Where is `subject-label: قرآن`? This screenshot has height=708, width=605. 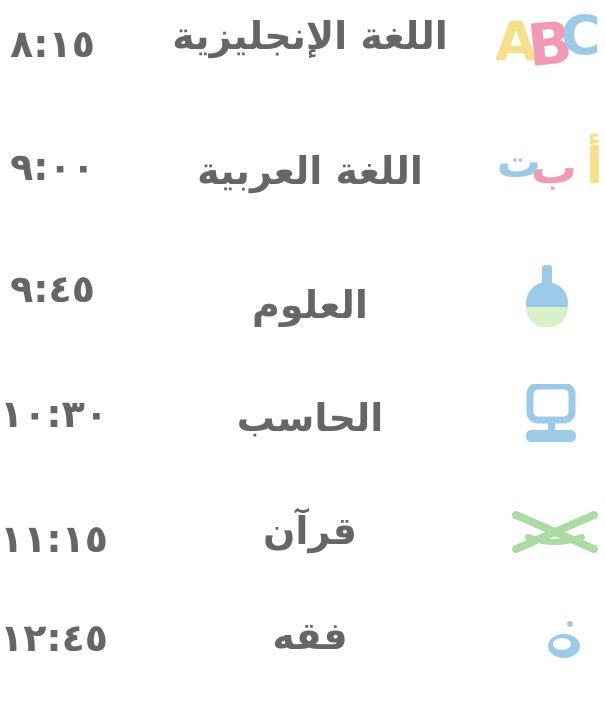
subject-label: قرآن is located at coordinates (310, 531).